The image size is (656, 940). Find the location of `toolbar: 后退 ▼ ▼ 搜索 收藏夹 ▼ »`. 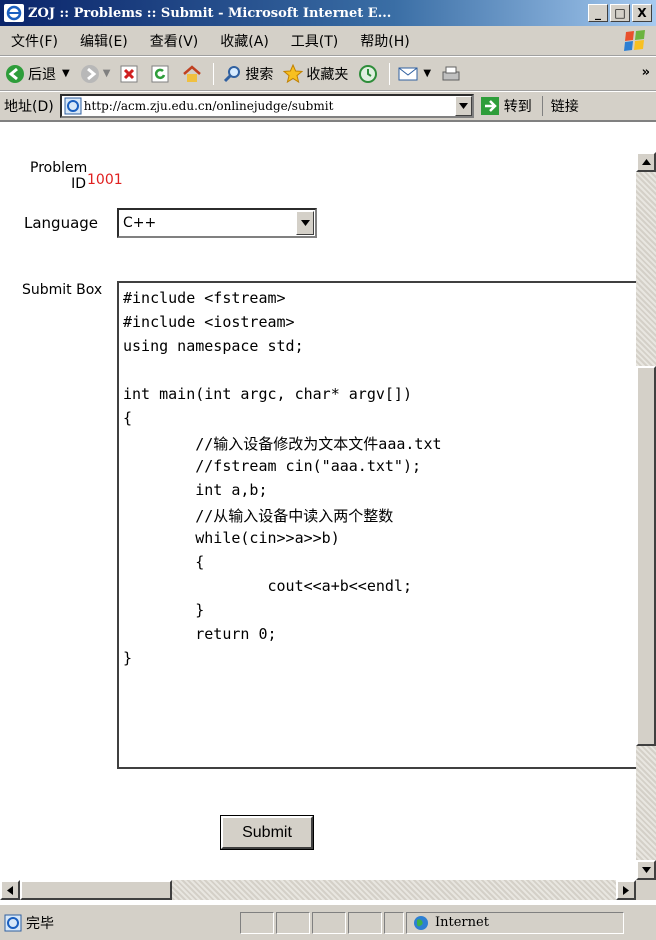

toolbar: 后退 ▼ ▼ 搜索 收藏夹 ▼ » is located at coordinates (328, 74).